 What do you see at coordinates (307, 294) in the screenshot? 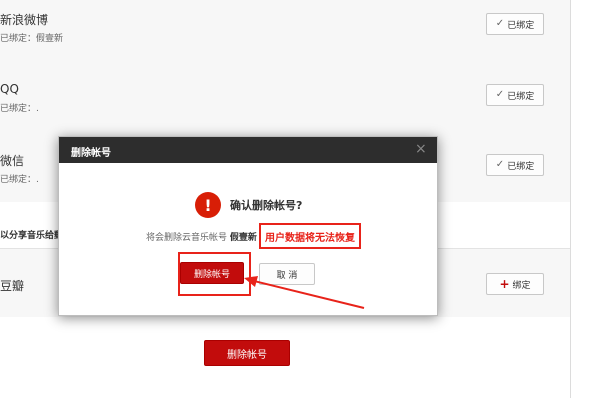
I see `arrow-shaft` at bounding box center [307, 294].